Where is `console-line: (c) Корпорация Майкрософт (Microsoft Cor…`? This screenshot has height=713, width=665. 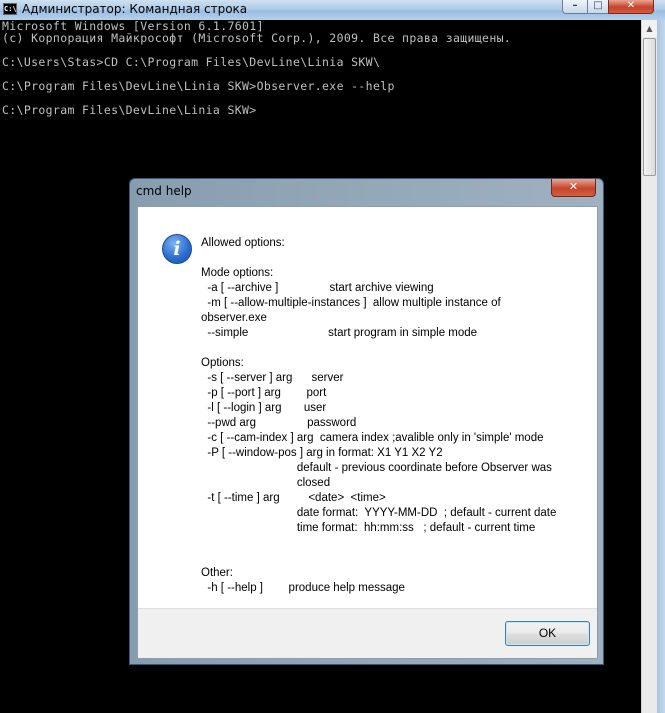 console-line: (c) Корпорация Майкрософт (Microsoft Cor… is located at coordinates (257, 38).